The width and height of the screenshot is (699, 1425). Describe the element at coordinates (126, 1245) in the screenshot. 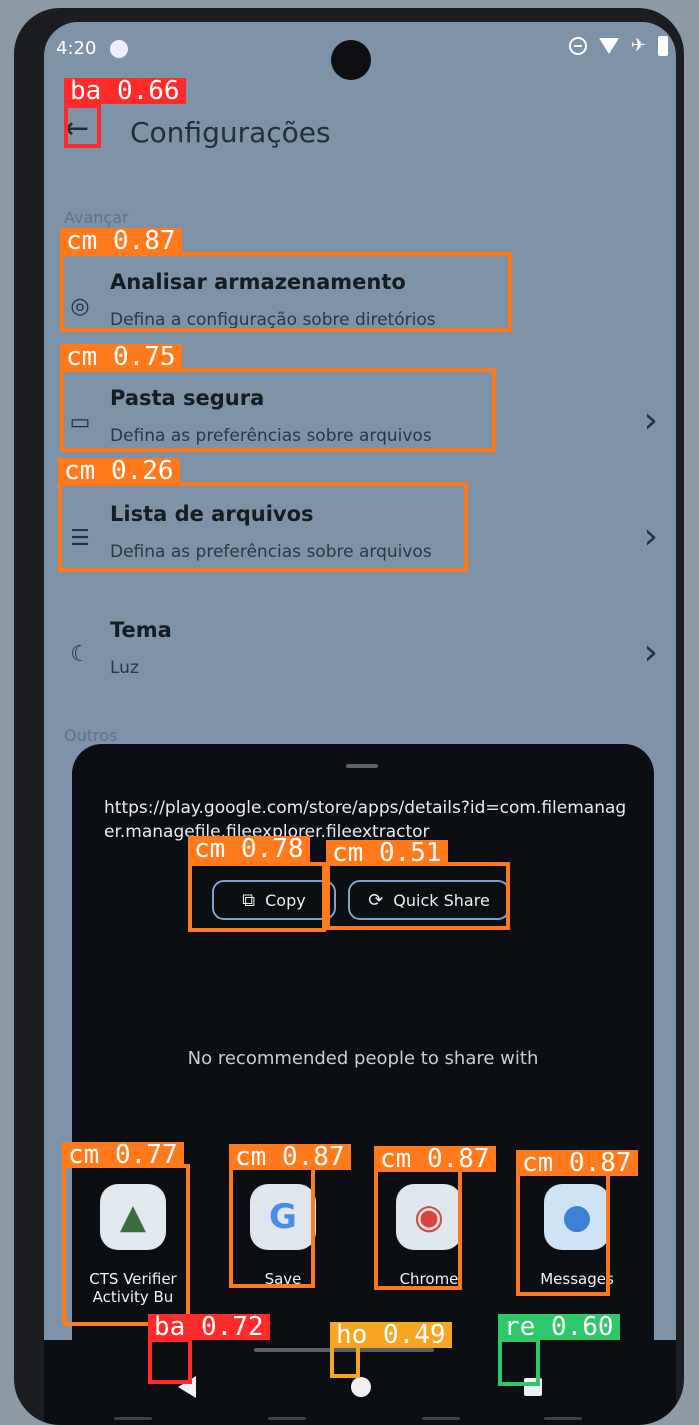

I see `detection-box-cts` at that location.